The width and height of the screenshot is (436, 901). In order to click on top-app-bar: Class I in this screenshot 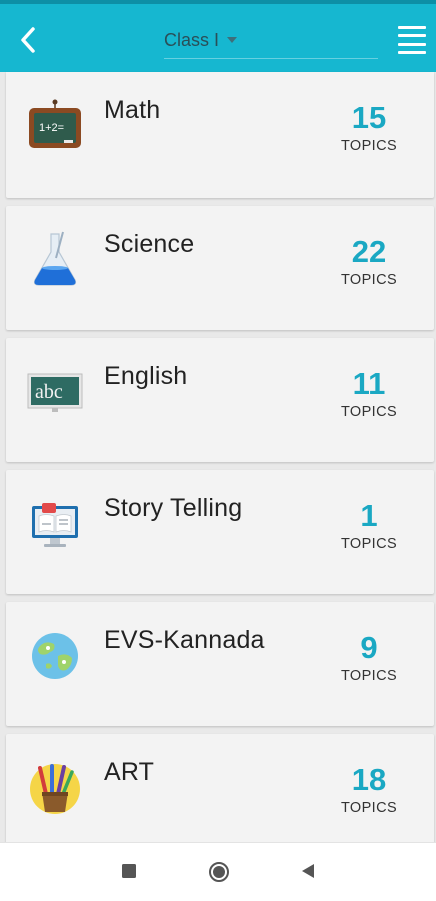, I will do `click(218, 36)`.